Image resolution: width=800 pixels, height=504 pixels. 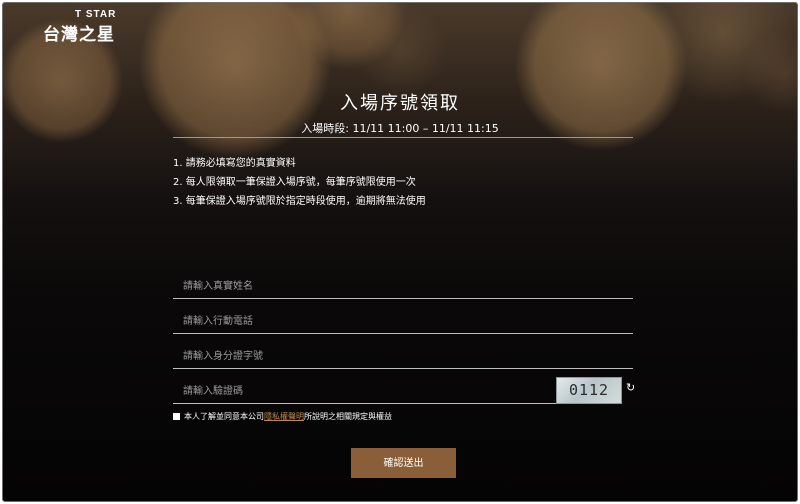 What do you see at coordinates (403, 137) in the screenshot?
I see `divider` at bounding box center [403, 137].